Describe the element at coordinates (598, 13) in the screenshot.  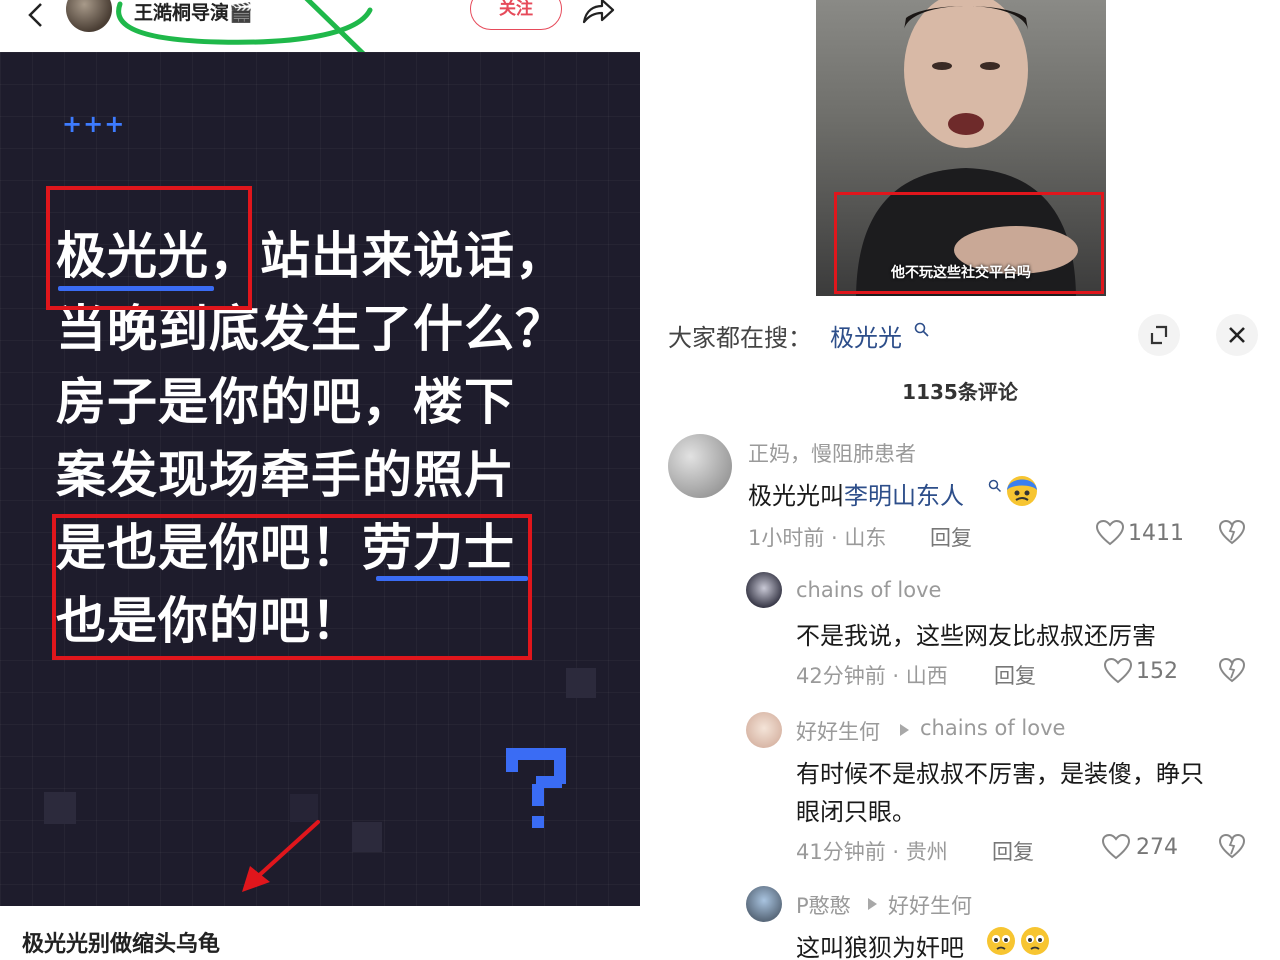
I see `share-icon` at that location.